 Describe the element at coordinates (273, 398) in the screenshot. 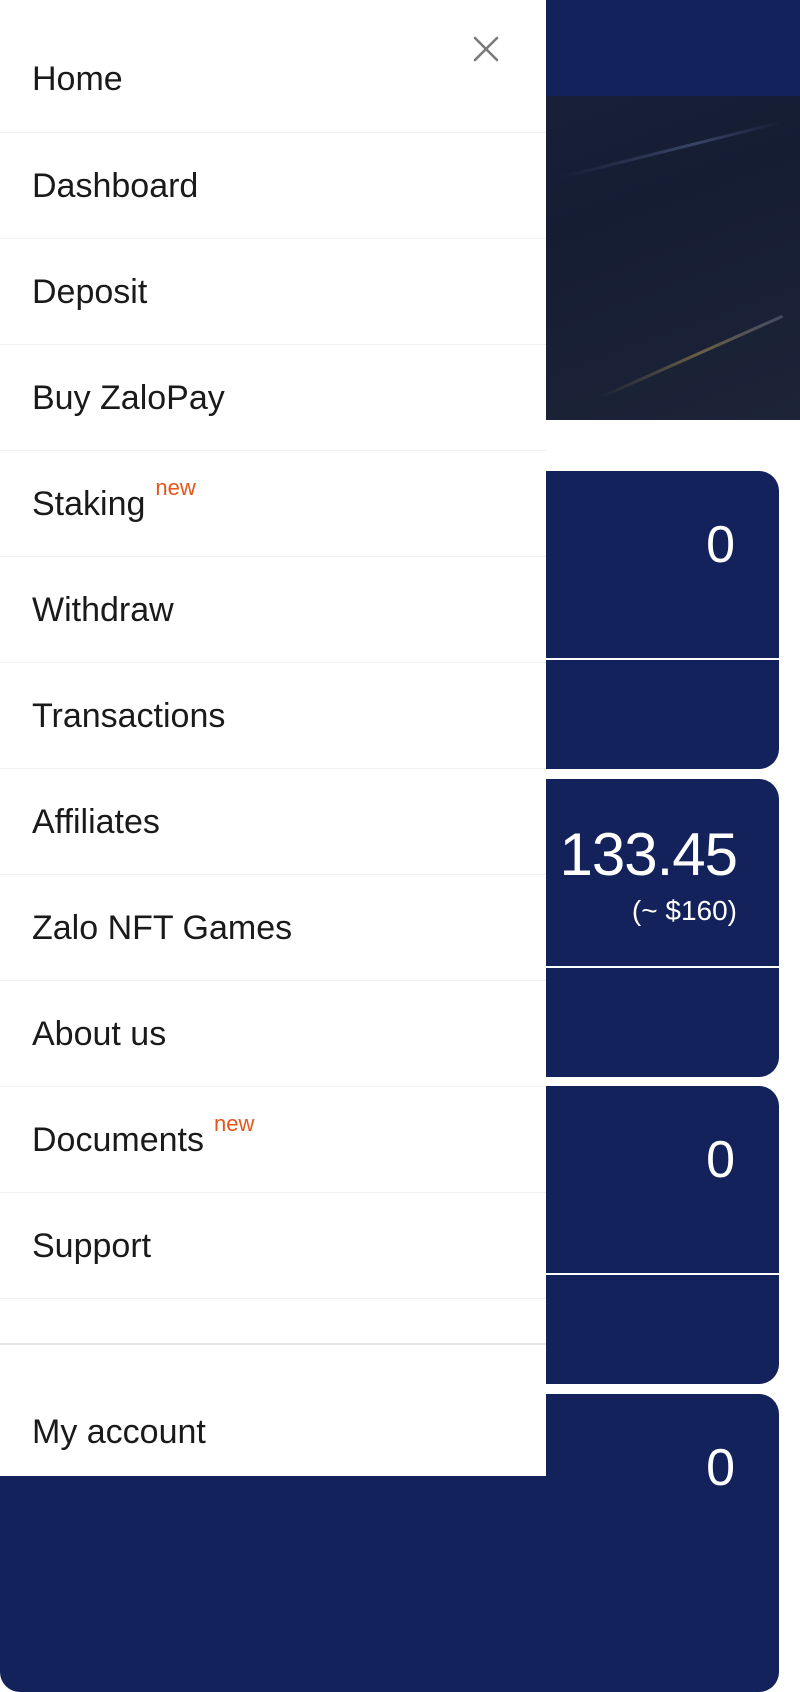

I see `menu-item-buy-zalopay: Buy ZaloPay` at that location.